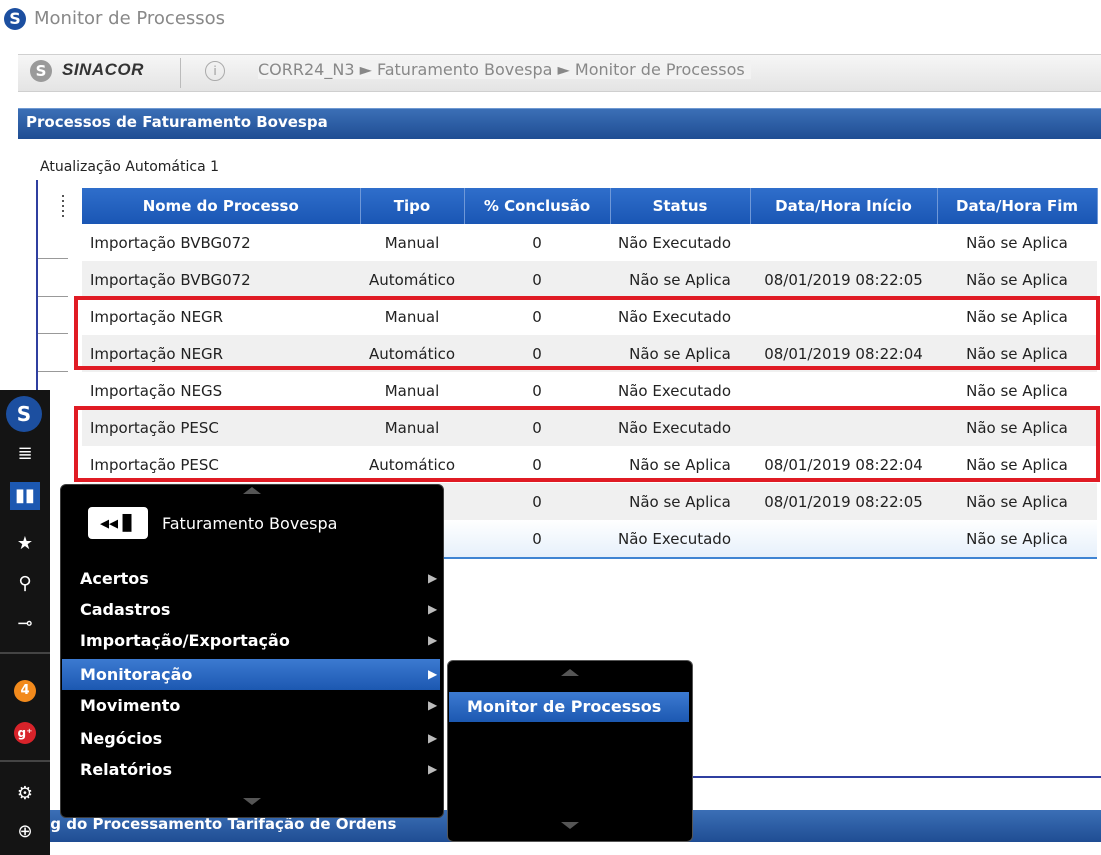  Describe the element at coordinates (251, 609) in the screenshot. I see `menu-item-cadastros: Cadastros ▶` at that location.